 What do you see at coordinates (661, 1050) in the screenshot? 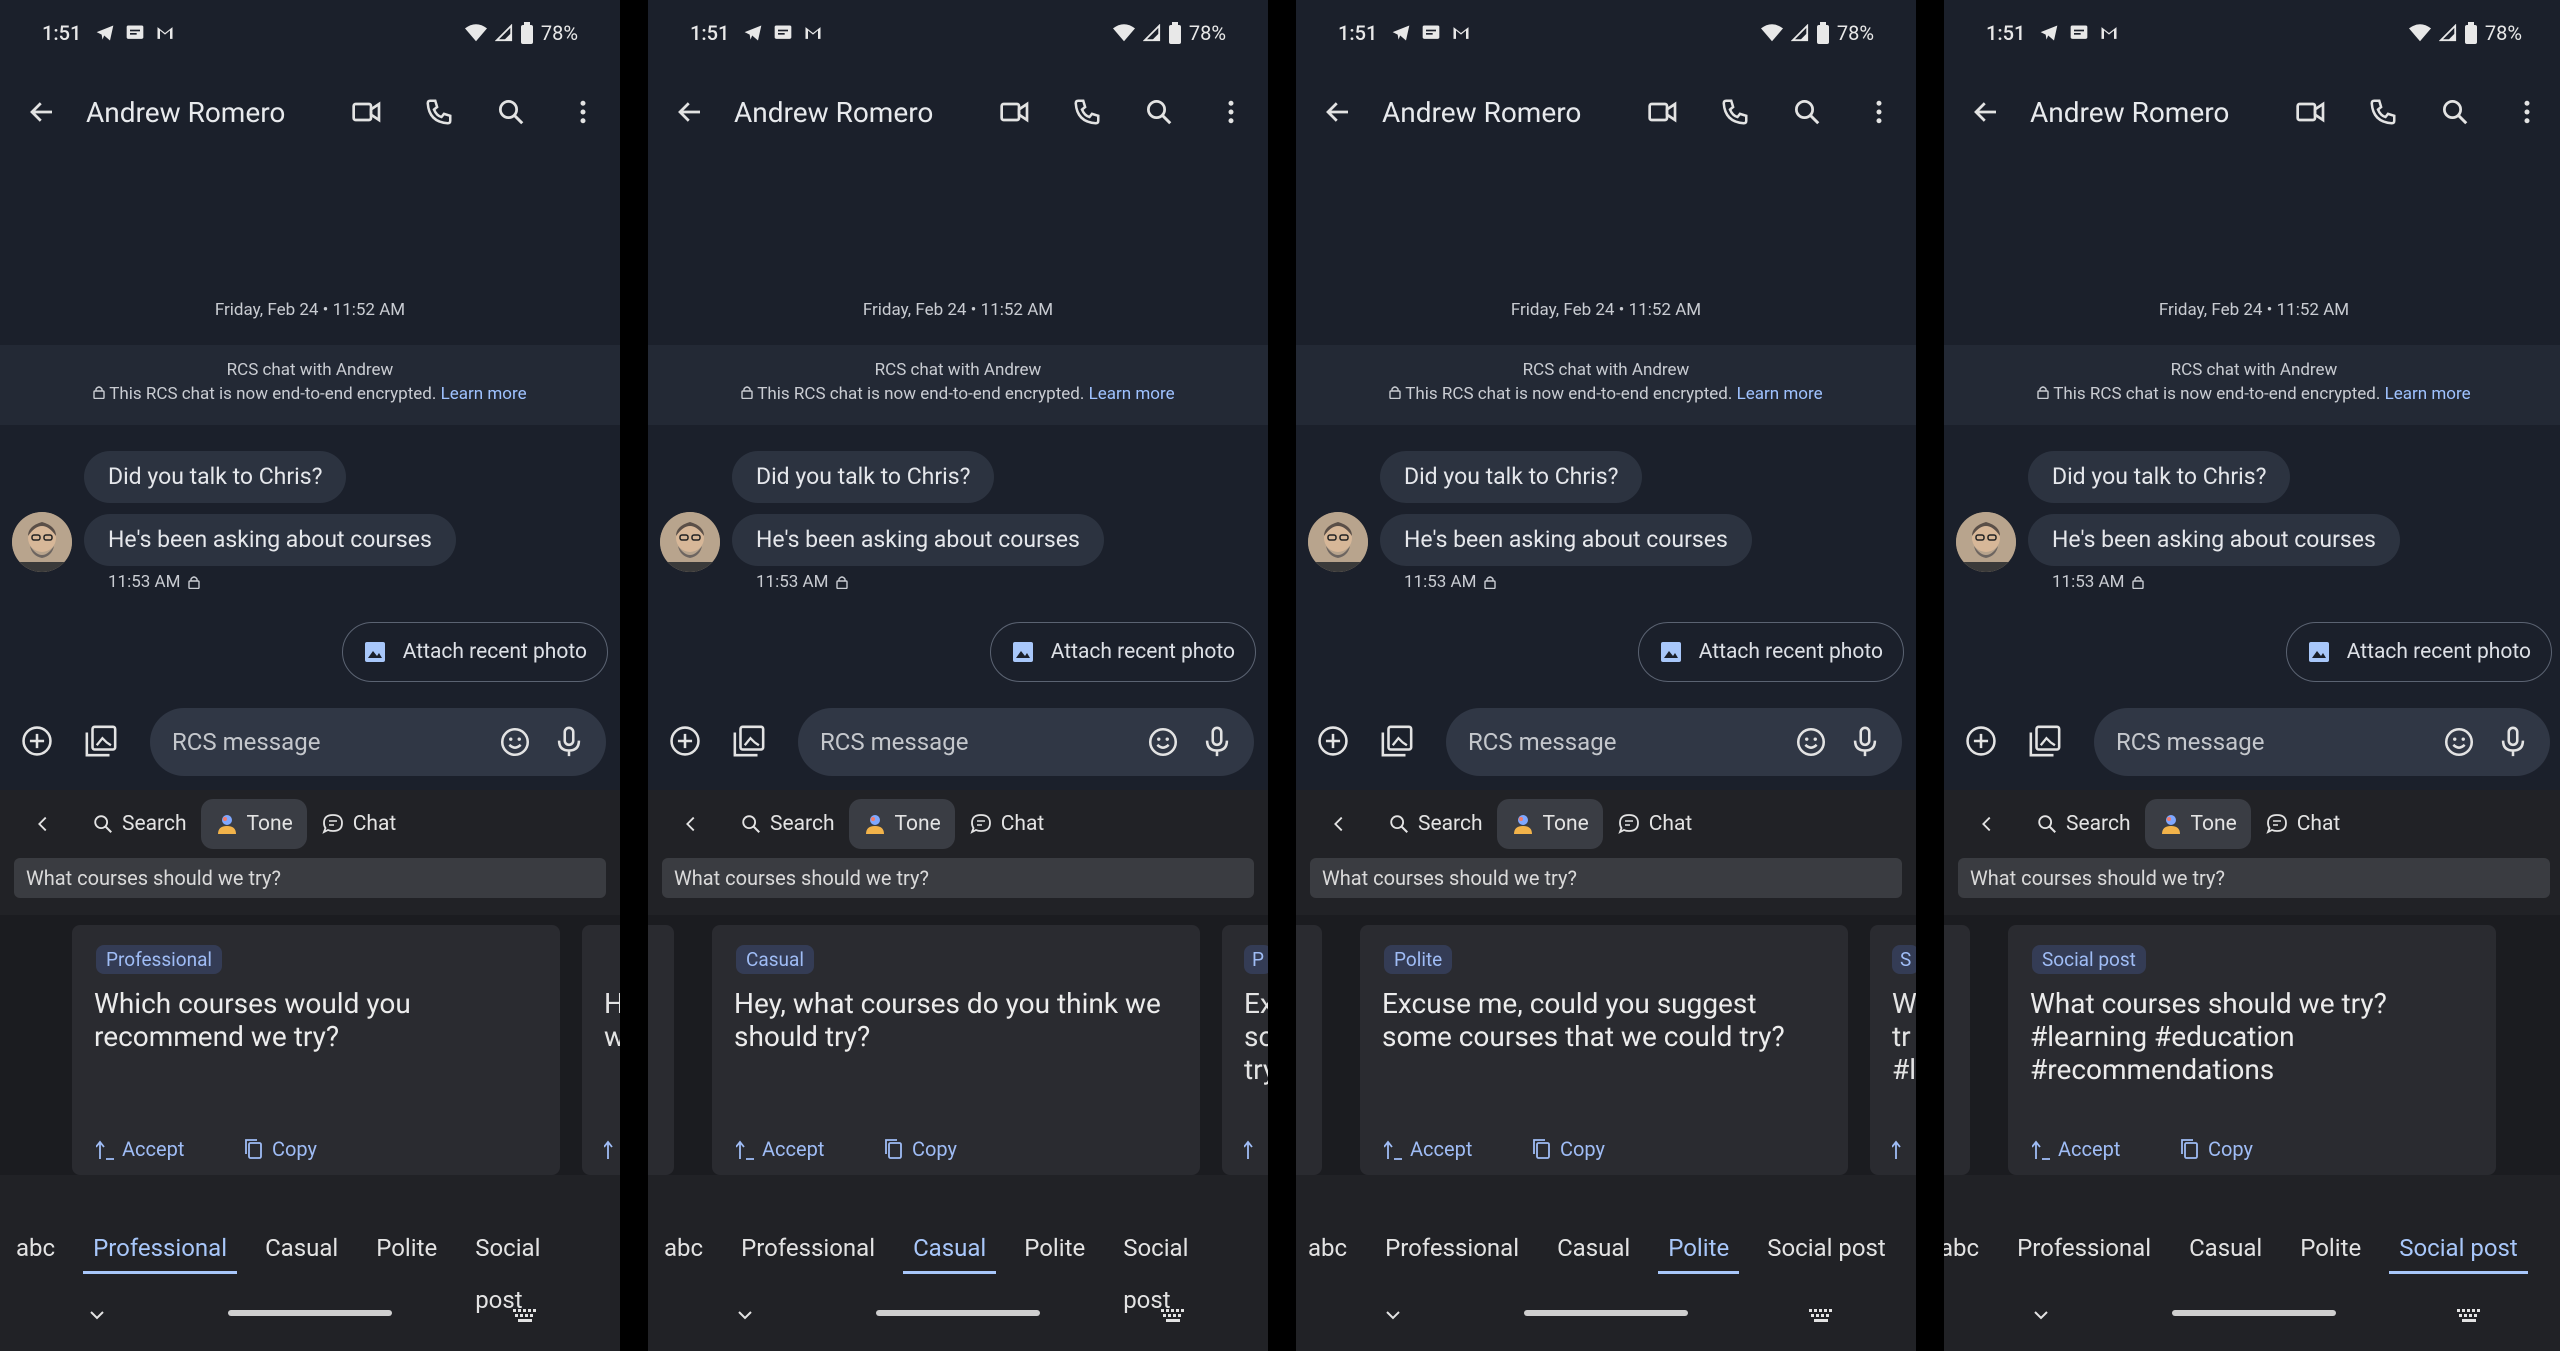
I see `previous-suggestion-card` at bounding box center [661, 1050].